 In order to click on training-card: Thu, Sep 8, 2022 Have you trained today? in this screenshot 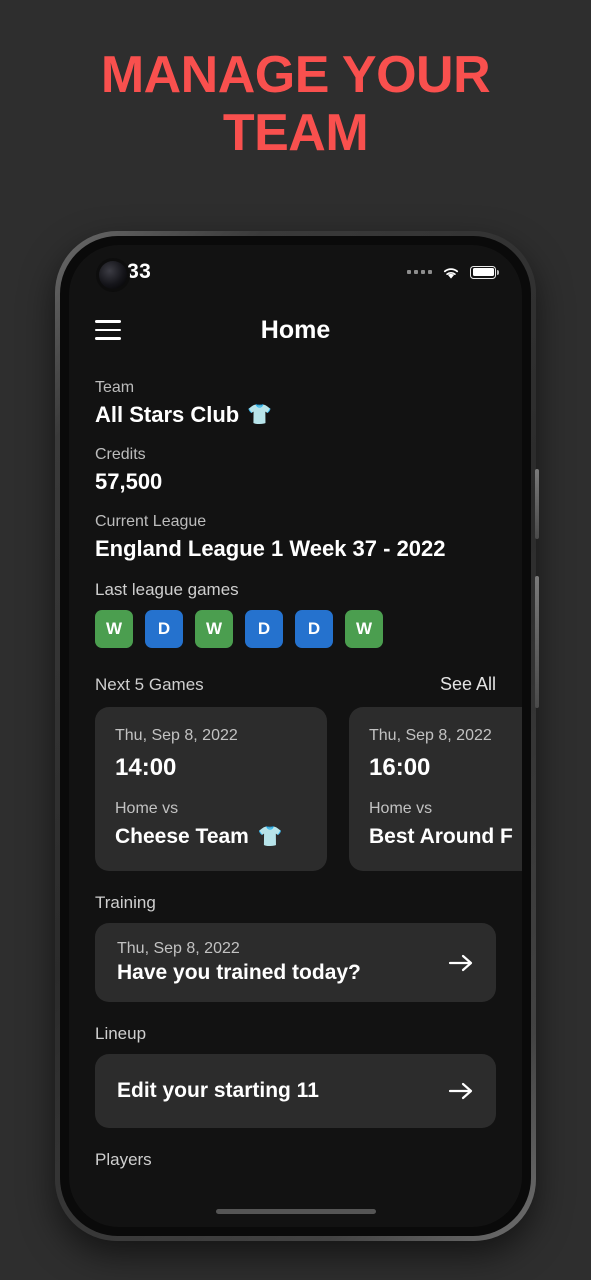, I will do `click(295, 962)`.